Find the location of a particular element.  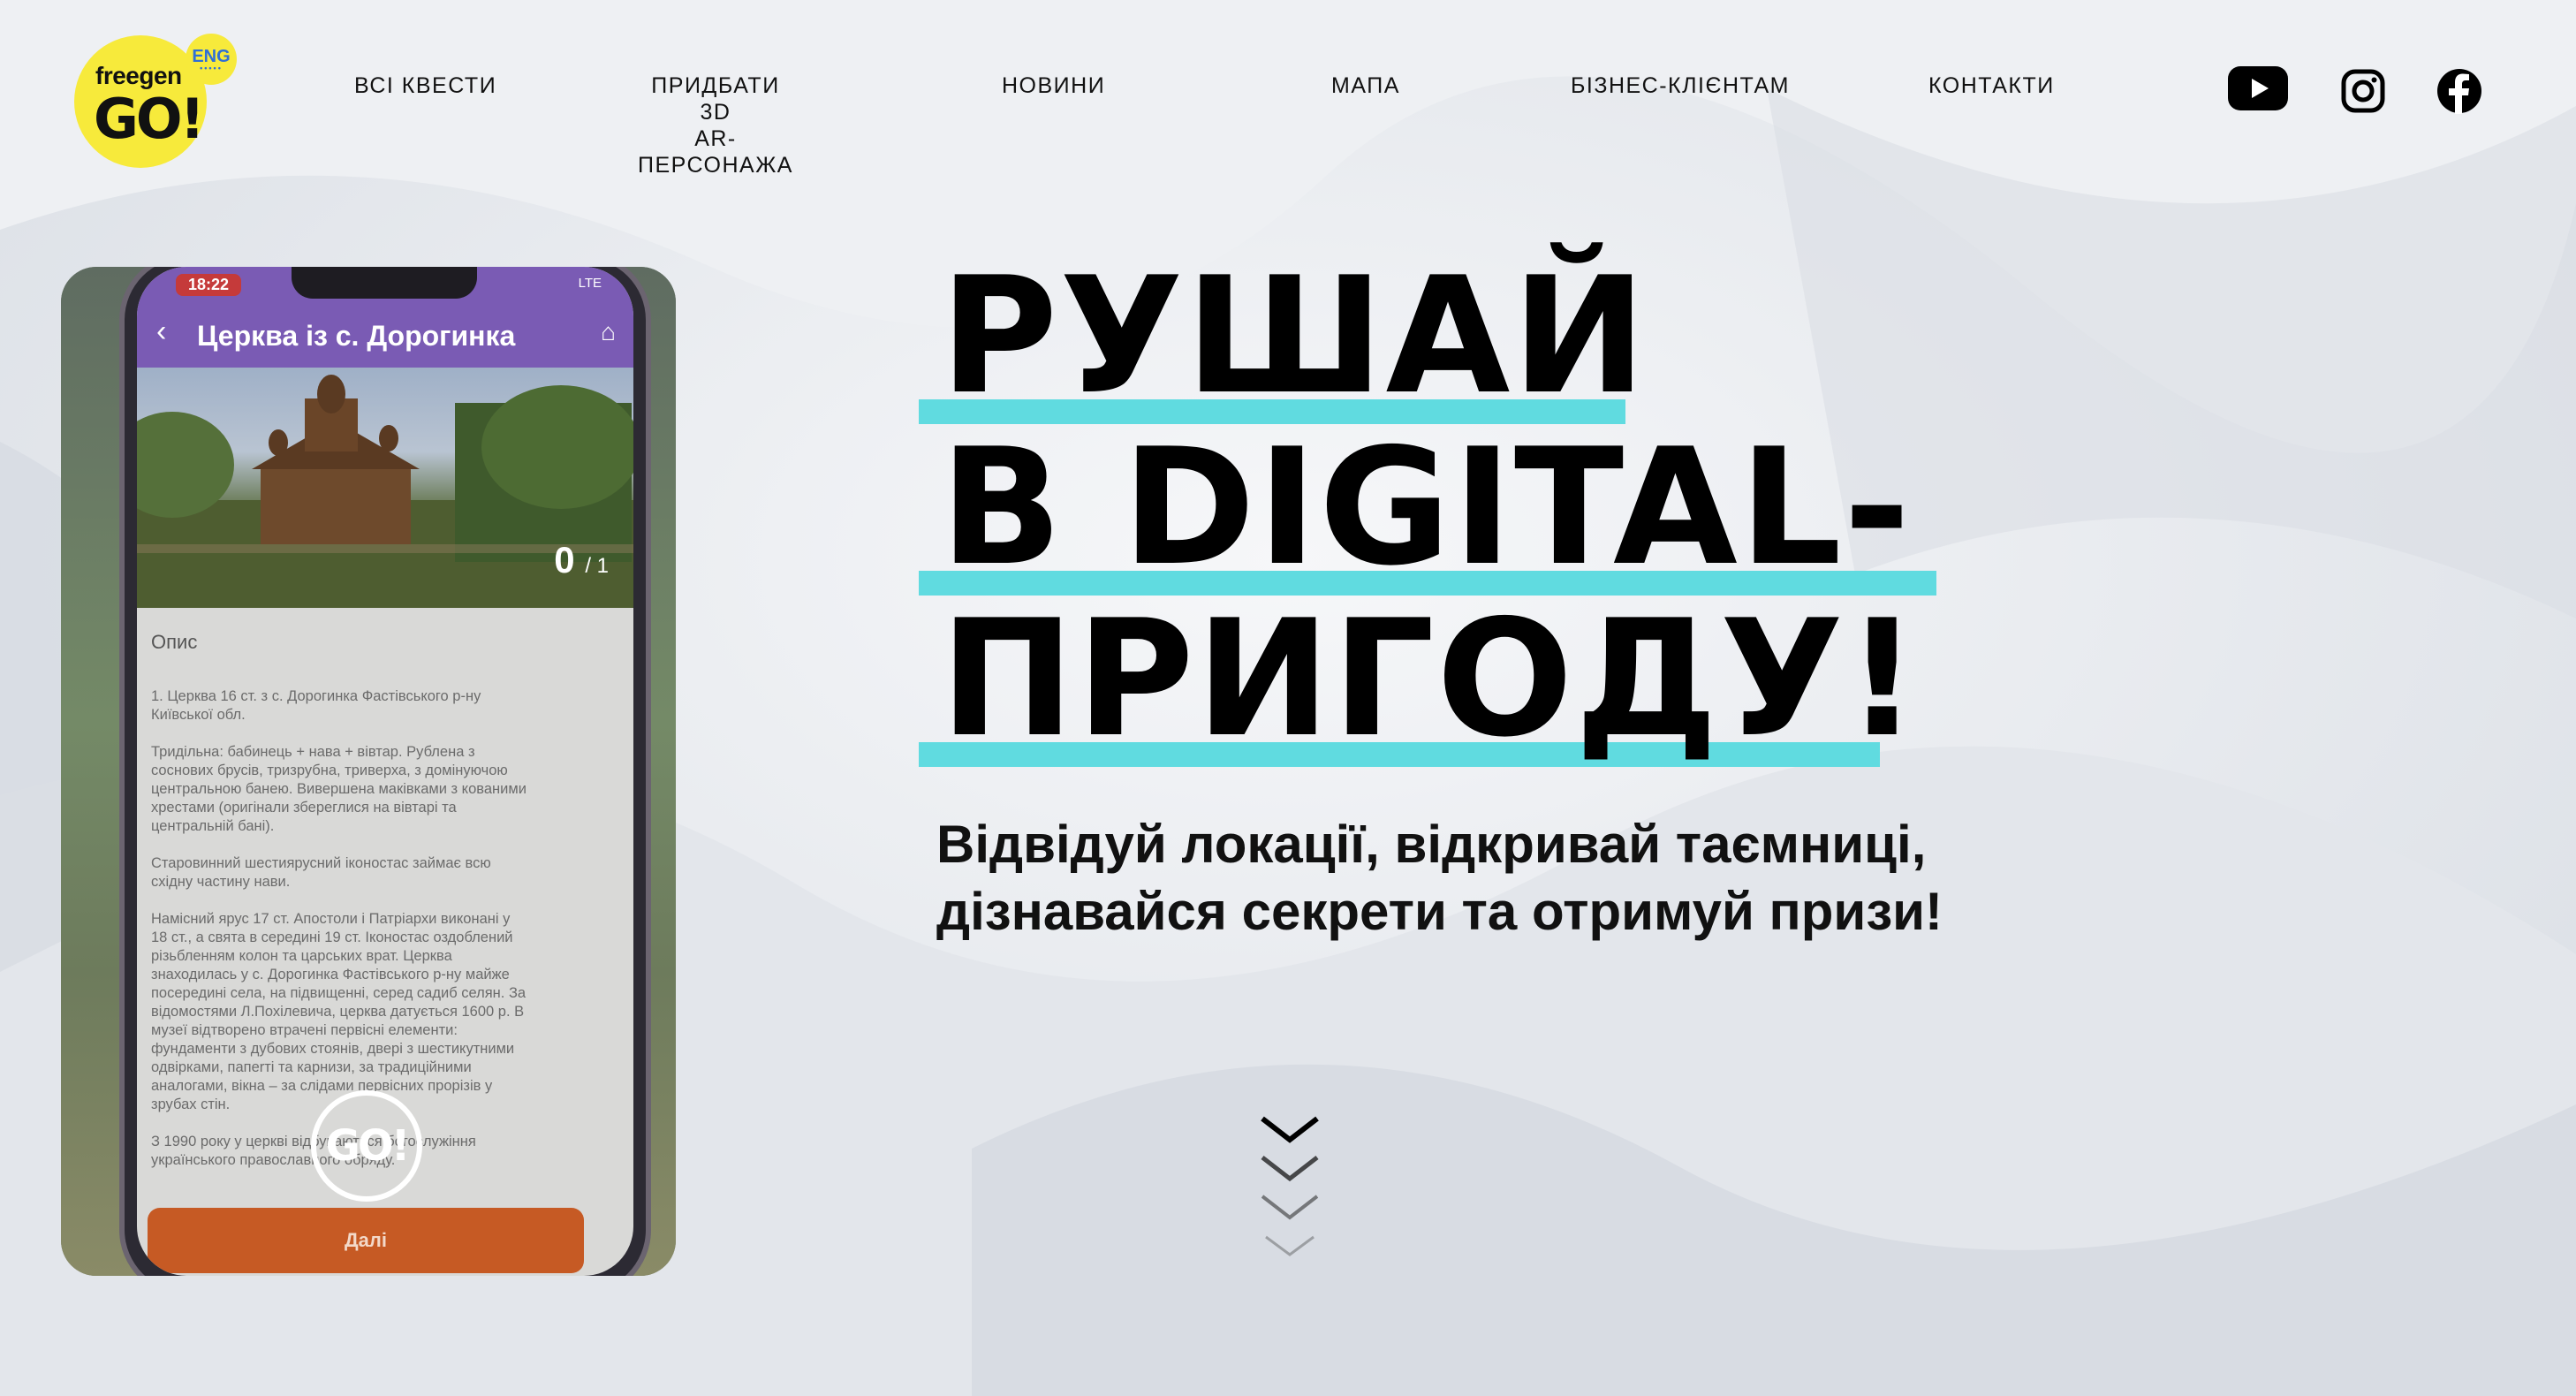

language-dots: ••••• is located at coordinates (212, 67).